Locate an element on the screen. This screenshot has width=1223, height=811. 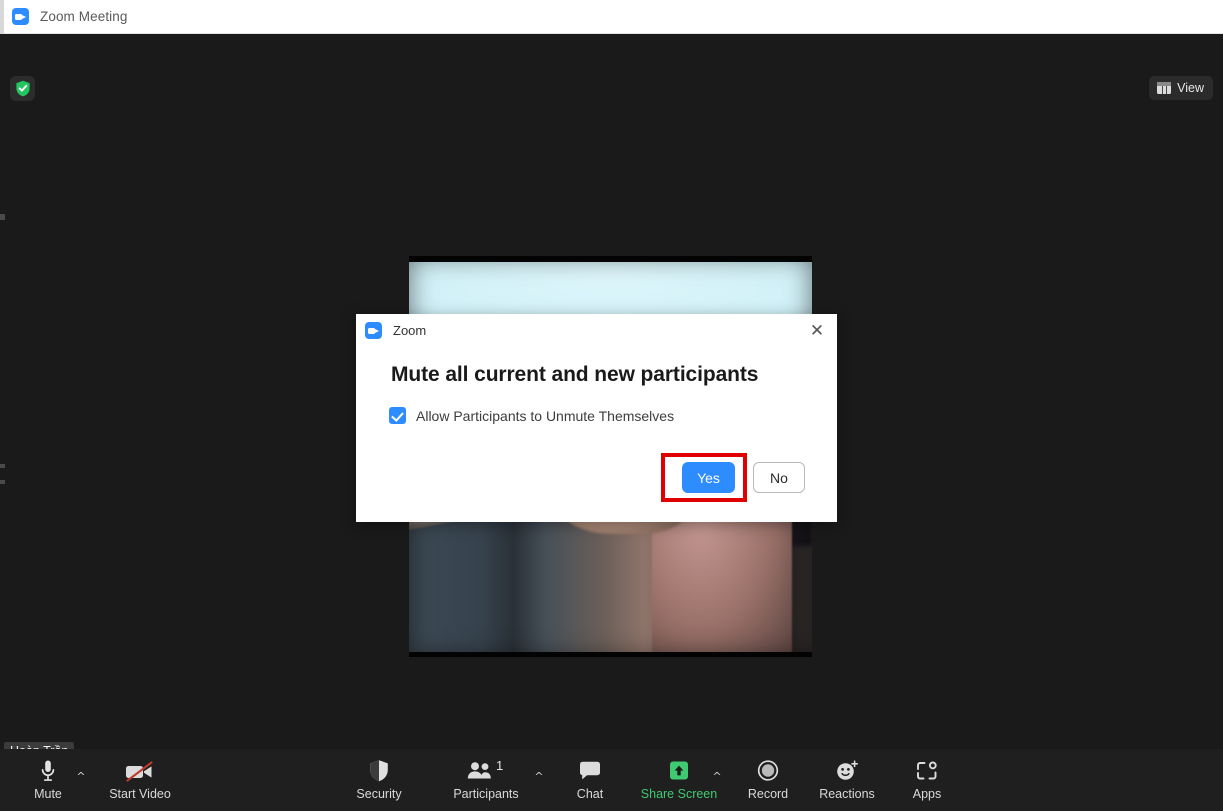
record-button: Record is located at coordinates (768, 782).